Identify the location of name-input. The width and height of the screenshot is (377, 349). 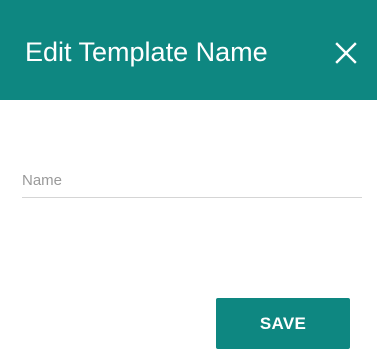
(192, 181).